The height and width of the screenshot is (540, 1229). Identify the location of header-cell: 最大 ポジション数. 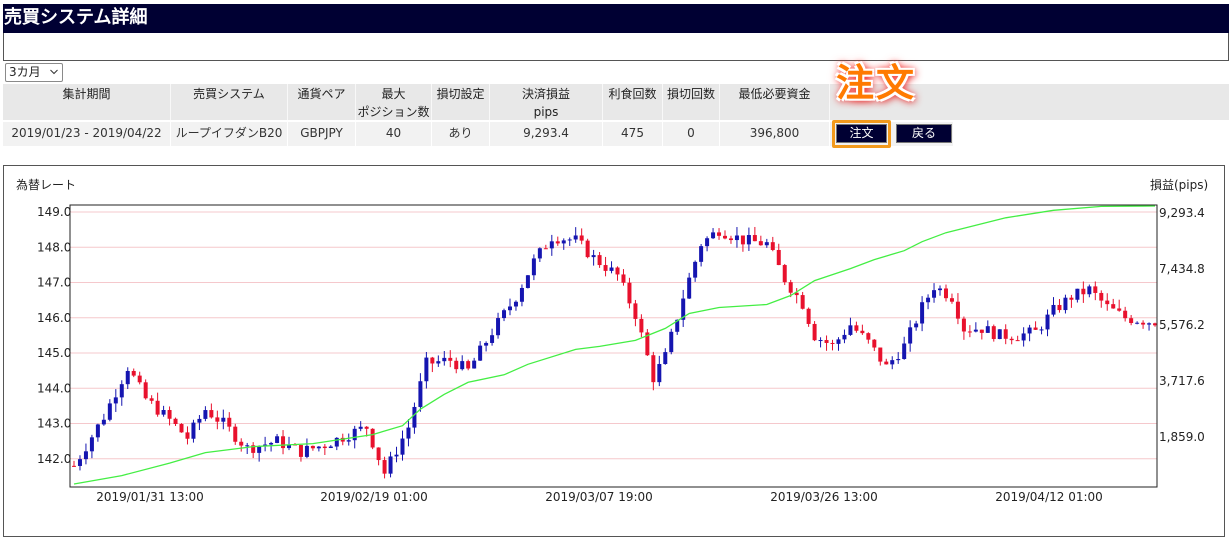
(394, 102).